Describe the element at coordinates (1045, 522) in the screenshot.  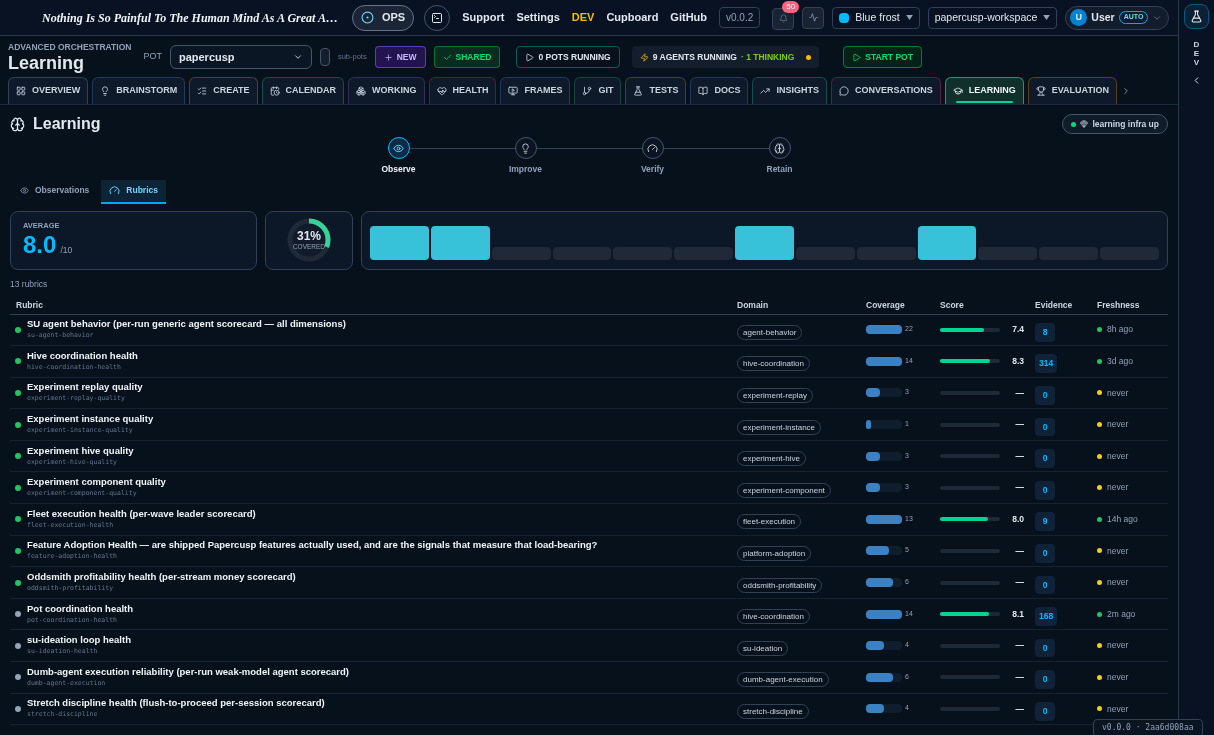
I see `evidence-count: 9` at that location.